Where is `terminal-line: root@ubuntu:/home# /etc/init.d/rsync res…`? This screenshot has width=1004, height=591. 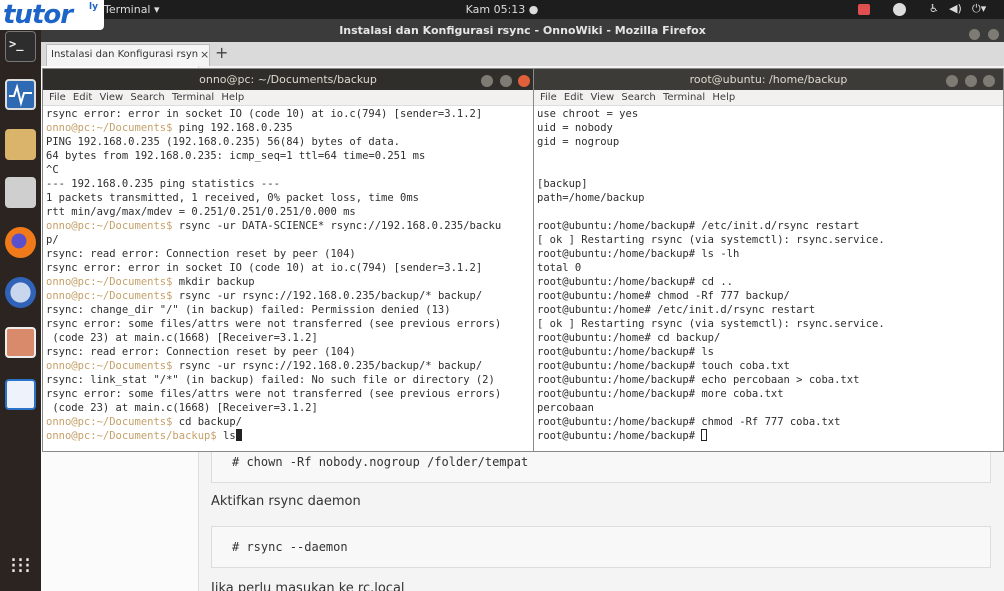
terminal-line: root@ubuntu:/home# /etc/init.d/rsync res… is located at coordinates (768, 310).